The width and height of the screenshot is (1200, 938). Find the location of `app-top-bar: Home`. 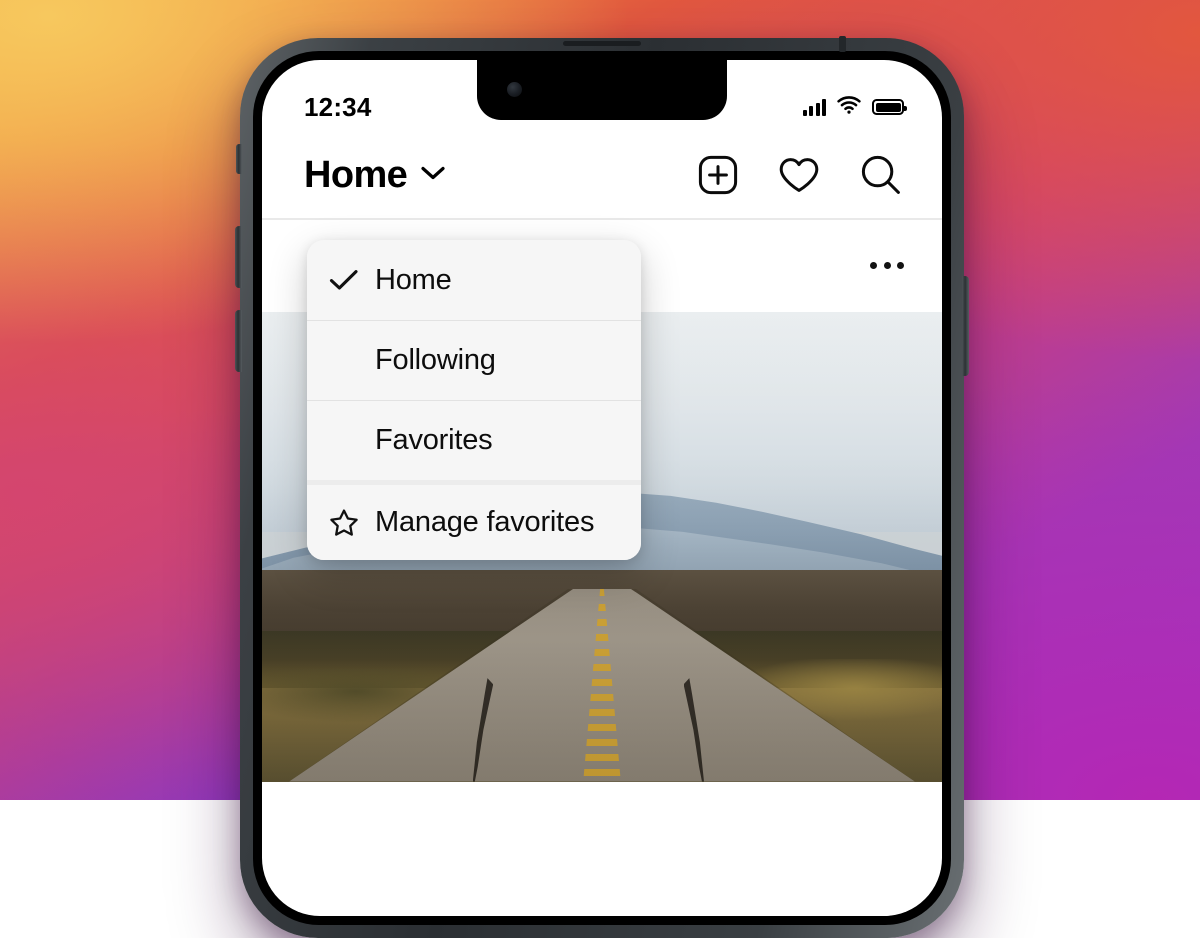

app-top-bar: Home is located at coordinates (602, 175).